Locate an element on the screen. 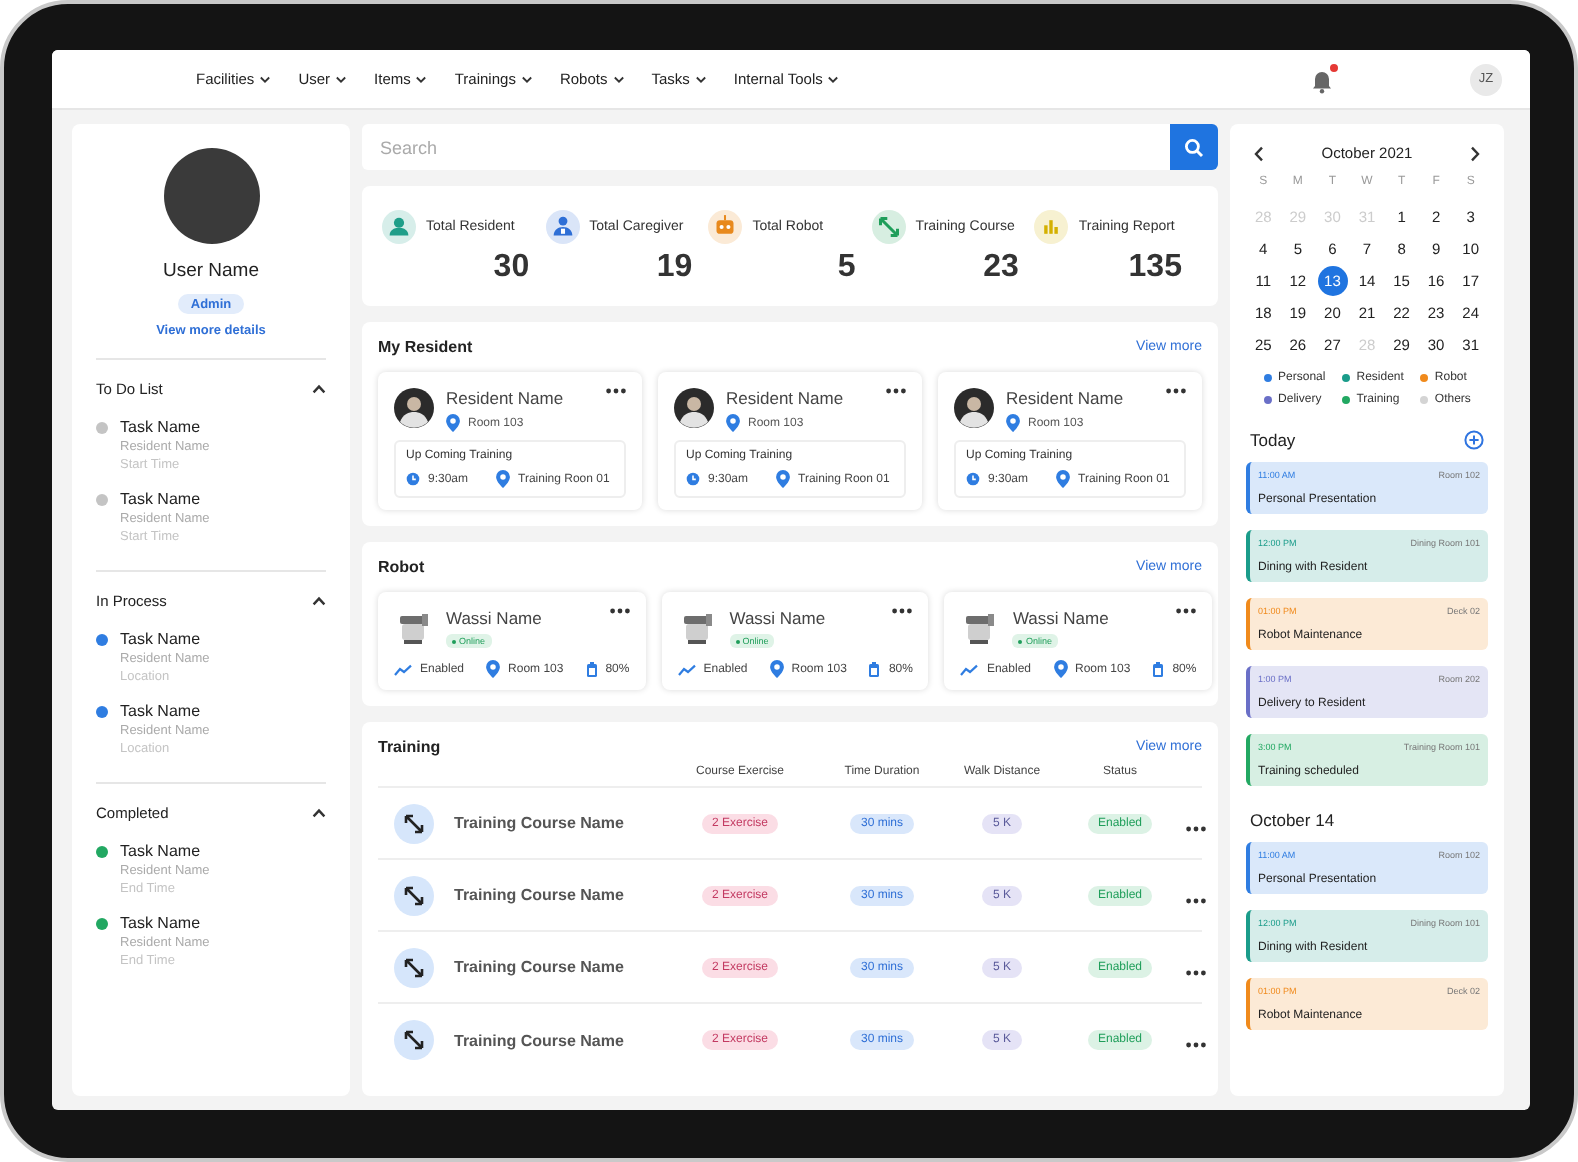 The width and height of the screenshot is (1578, 1162). search-icon is located at coordinates (1194, 147).